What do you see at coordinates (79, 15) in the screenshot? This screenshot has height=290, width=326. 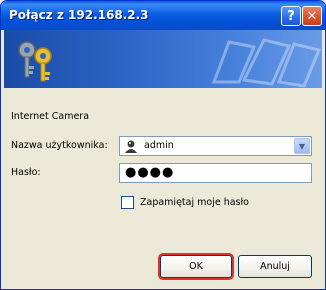 I see `window-title: Połącz z 192.168.2.3` at bounding box center [79, 15].